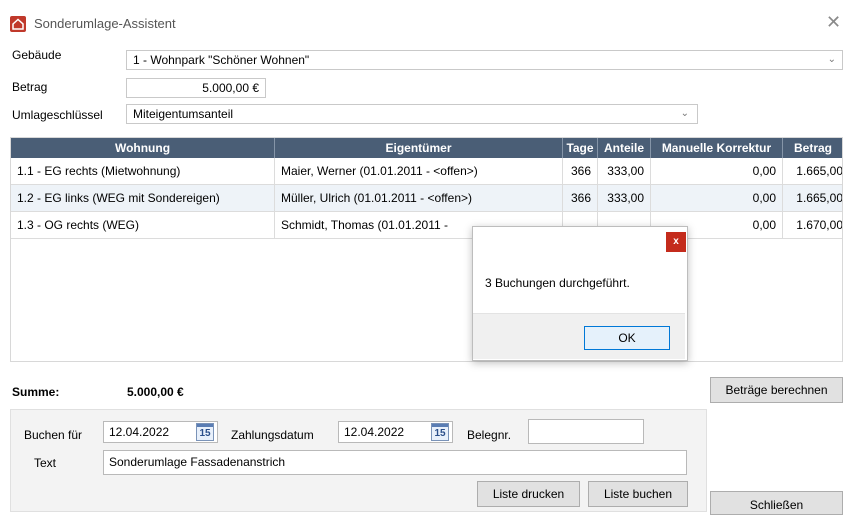  What do you see at coordinates (395, 462) in the screenshot?
I see `text-input: Sonderumlage Fassadenanstrich` at bounding box center [395, 462].